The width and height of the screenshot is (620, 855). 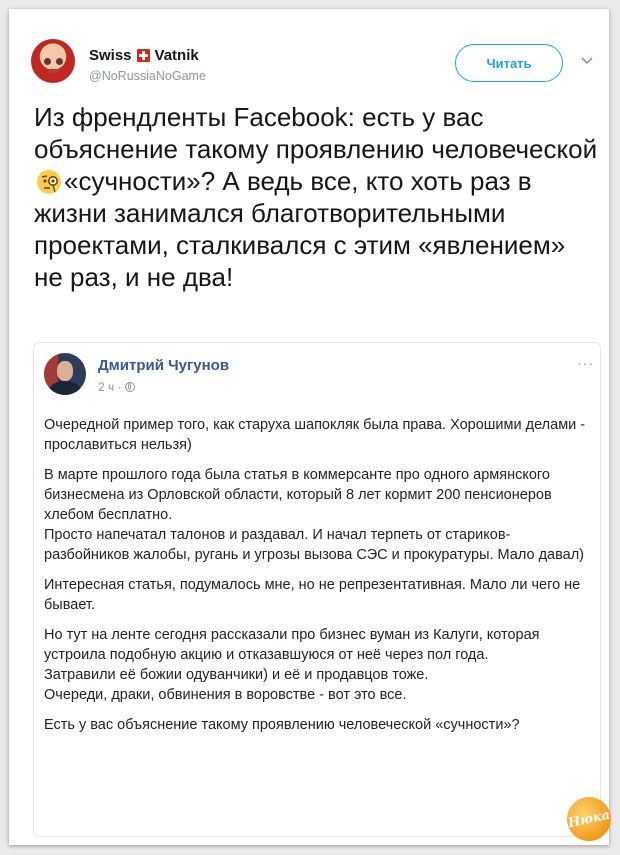 I want to click on fb-author-name: Дмитрий Чугунов, so click(x=163, y=365).